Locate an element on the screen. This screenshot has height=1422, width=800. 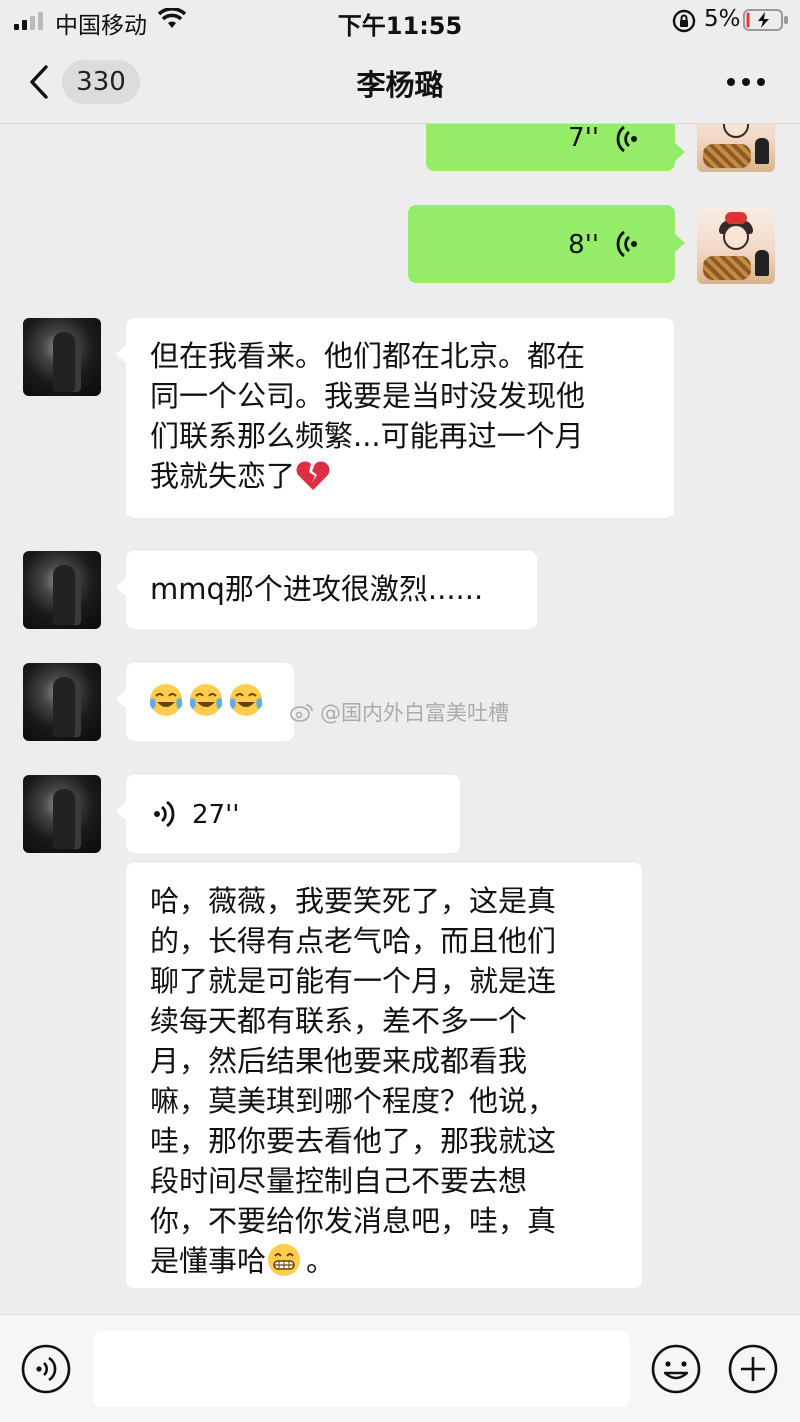
message-line: 同一个公司。我要是当时没发现他 is located at coordinates (368, 396).